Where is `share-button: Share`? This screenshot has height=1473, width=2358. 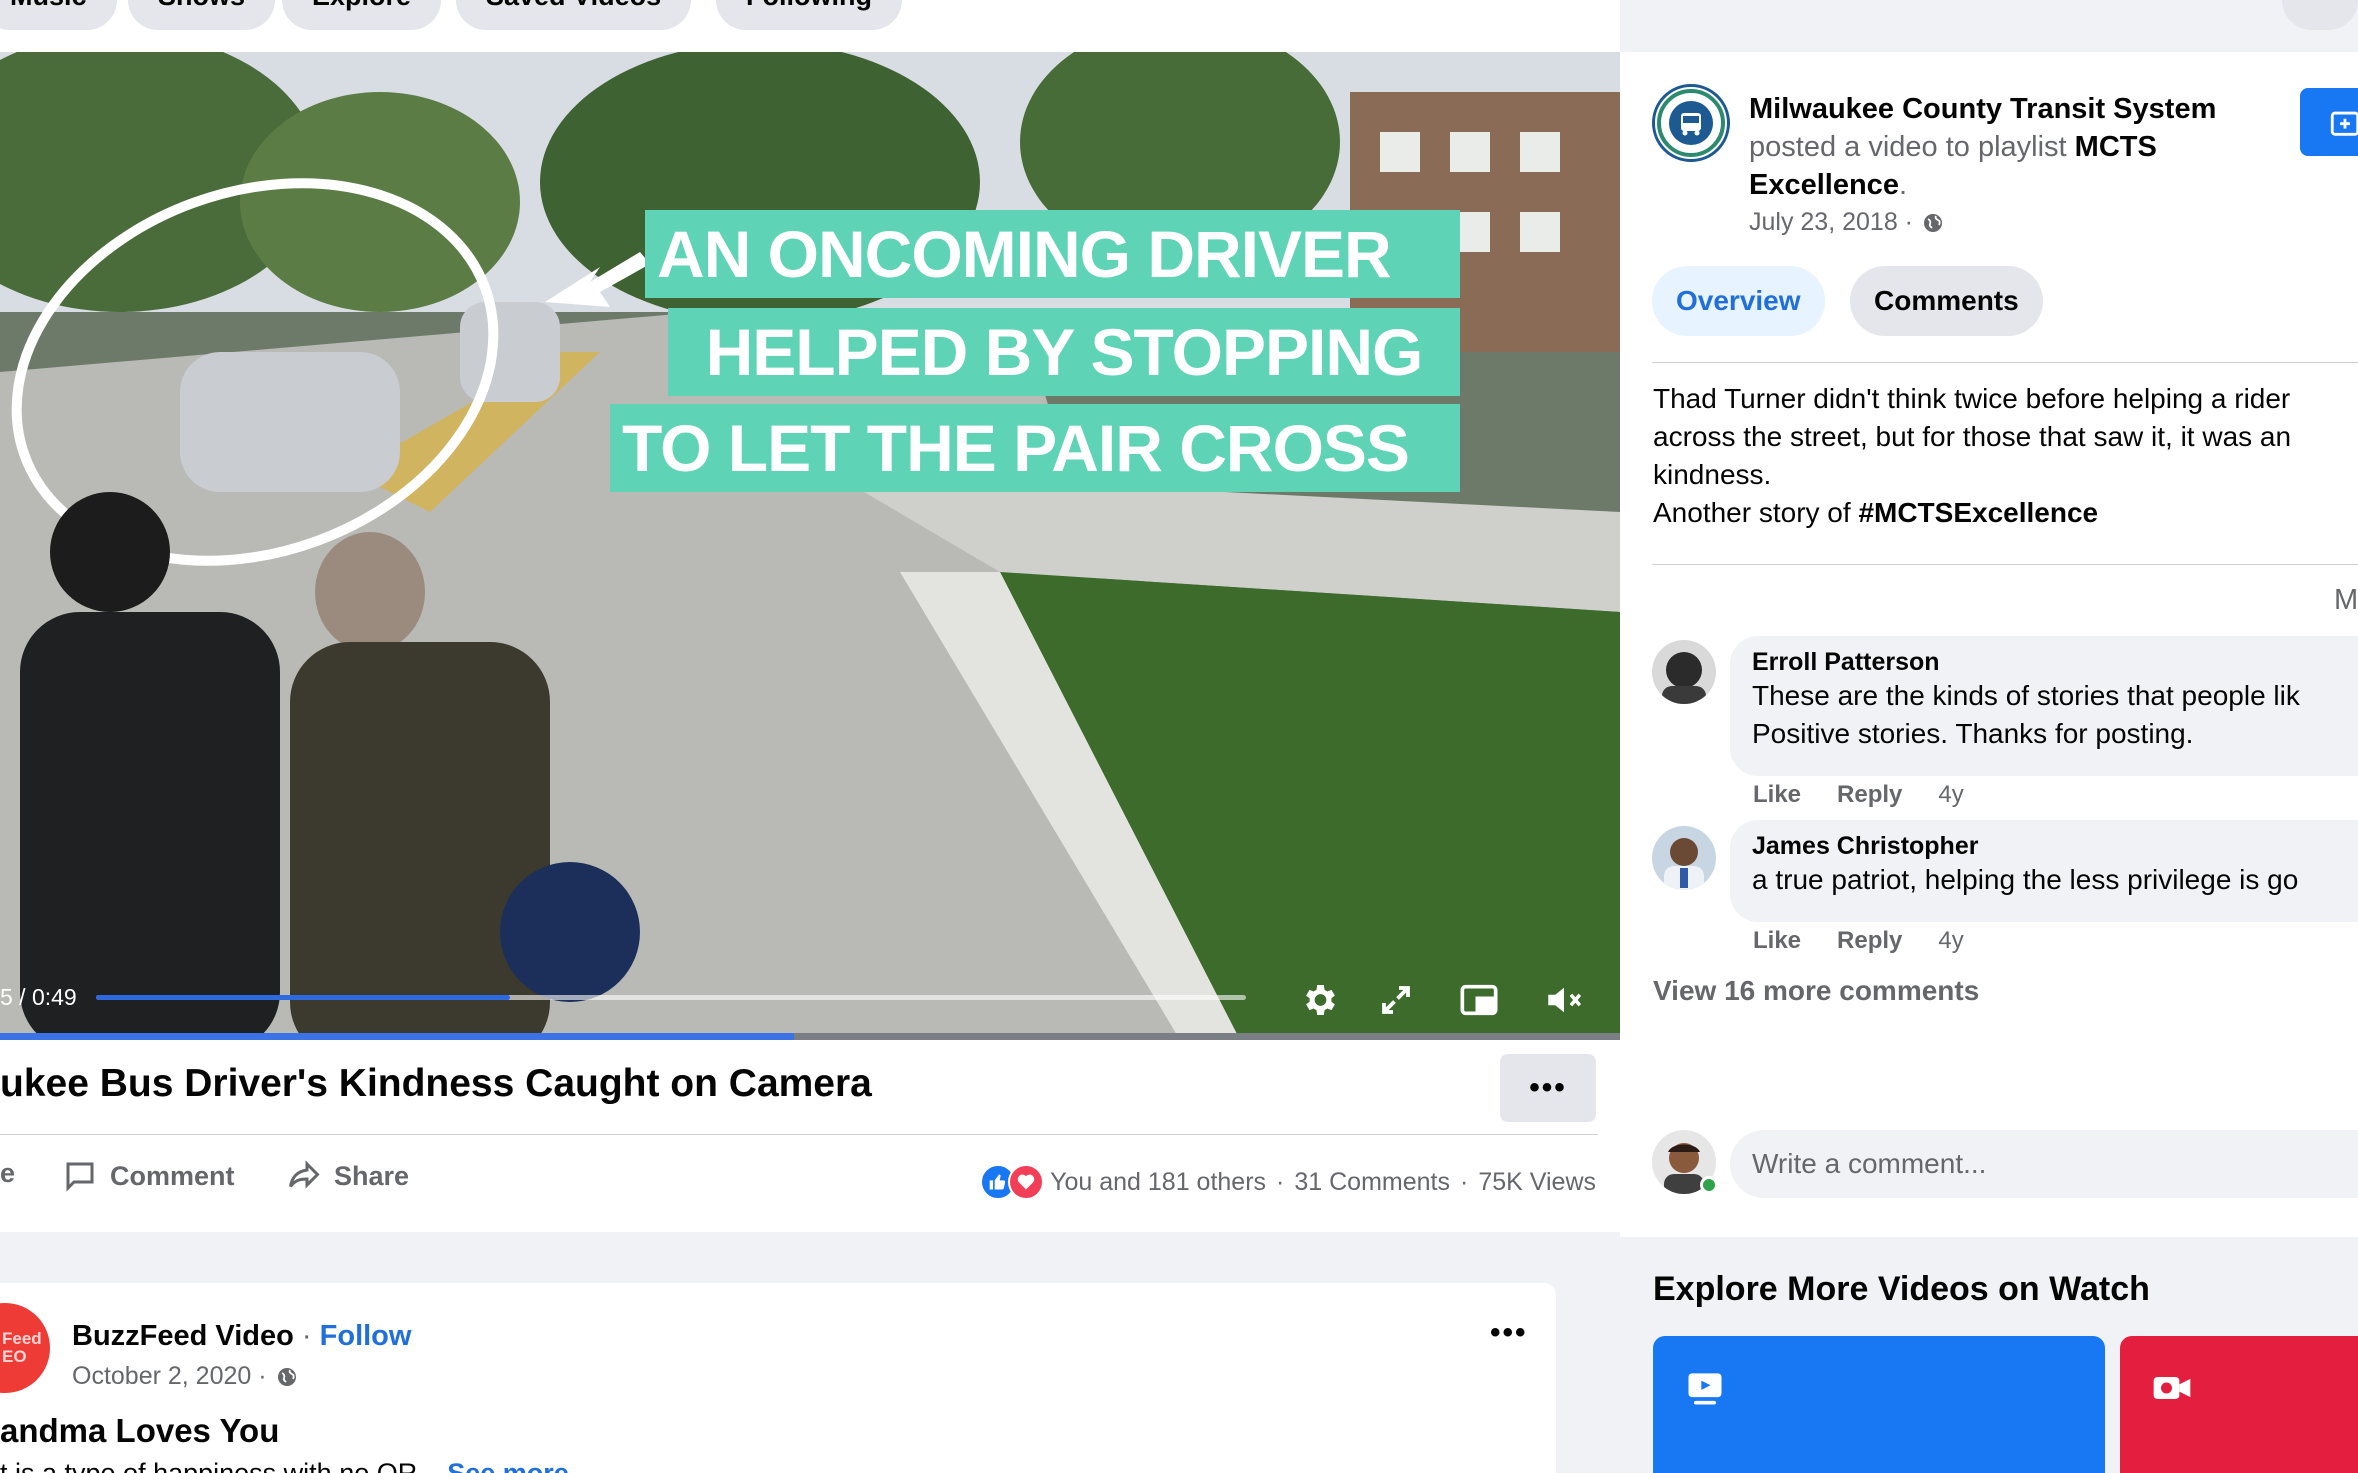
share-button: Share is located at coordinates (347, 1176).